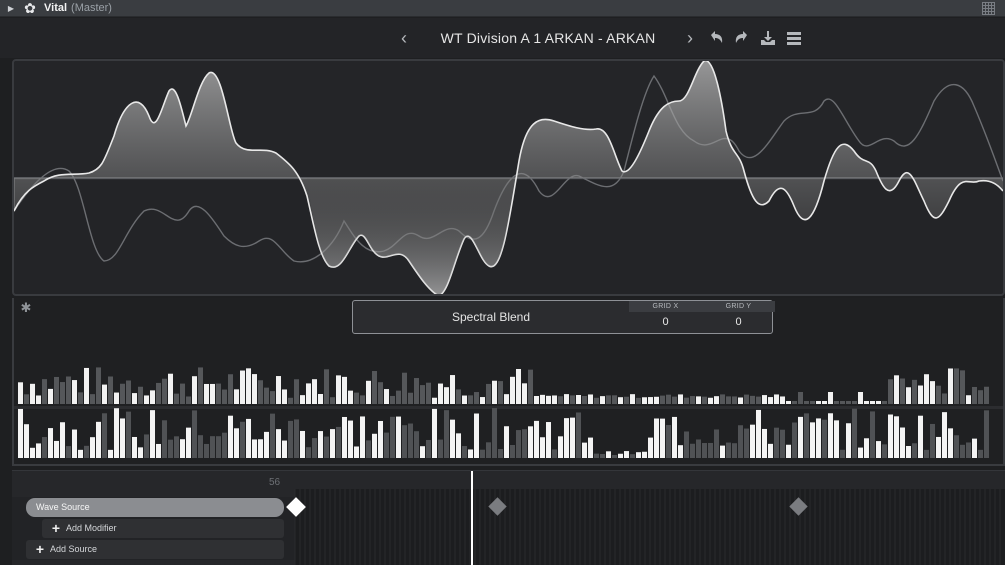 The image size is (1005, 565). What do you see at coordinates (690, 38) in the screenshot?
I see `next-preset-button: ›` at bounding box center [690, 38].